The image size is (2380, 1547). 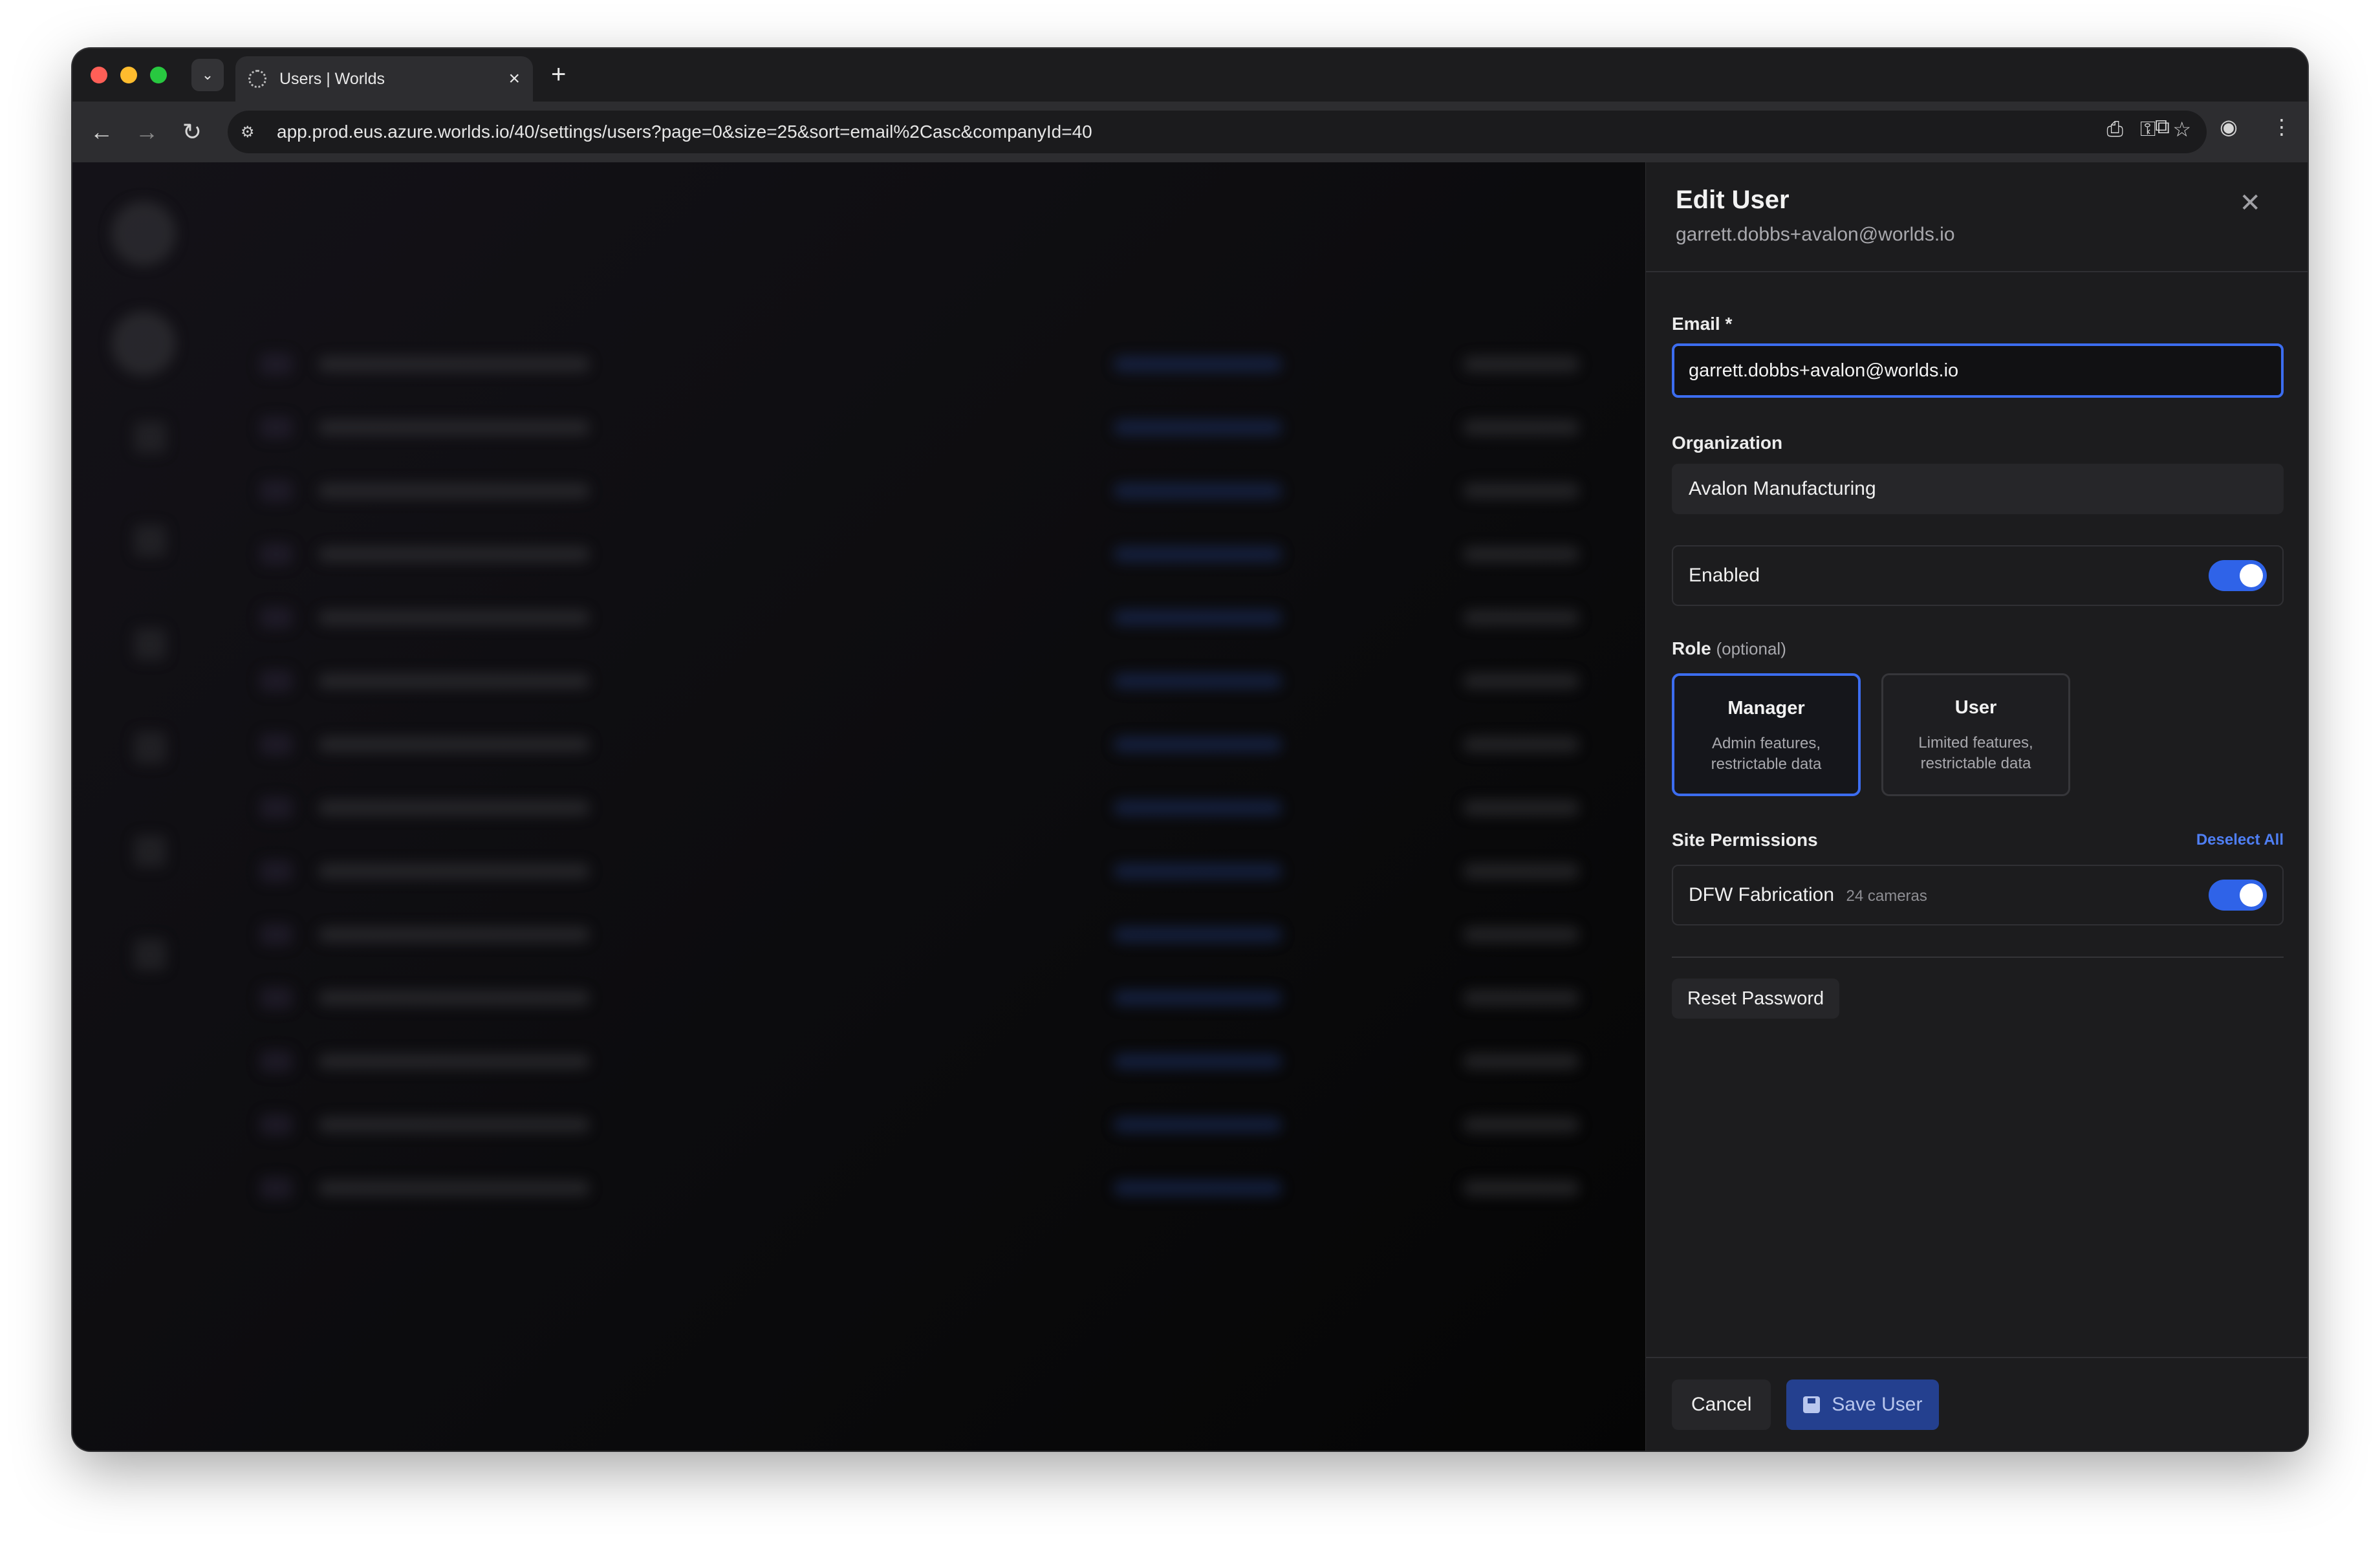 I want to click on tab-search-icon: ⌄, so click(x=208, y=75).